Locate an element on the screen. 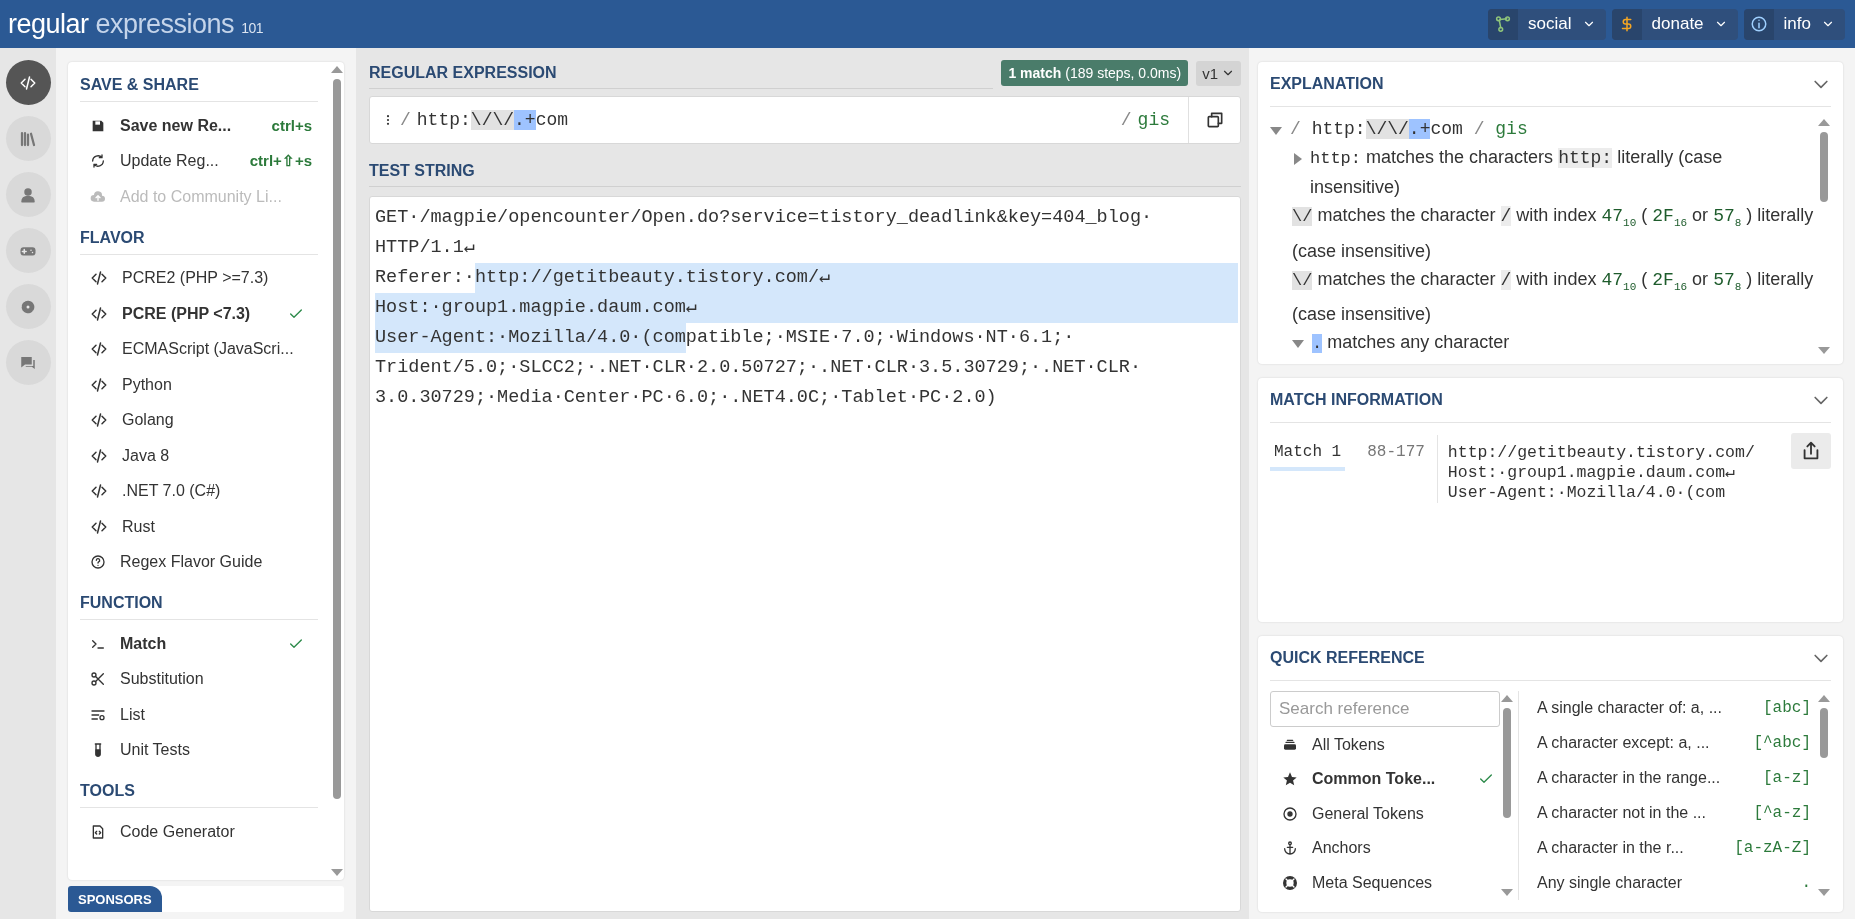 This screenshot has height=919, width=1855. section-title: TEST STRING is located at coordinates (805, 171).